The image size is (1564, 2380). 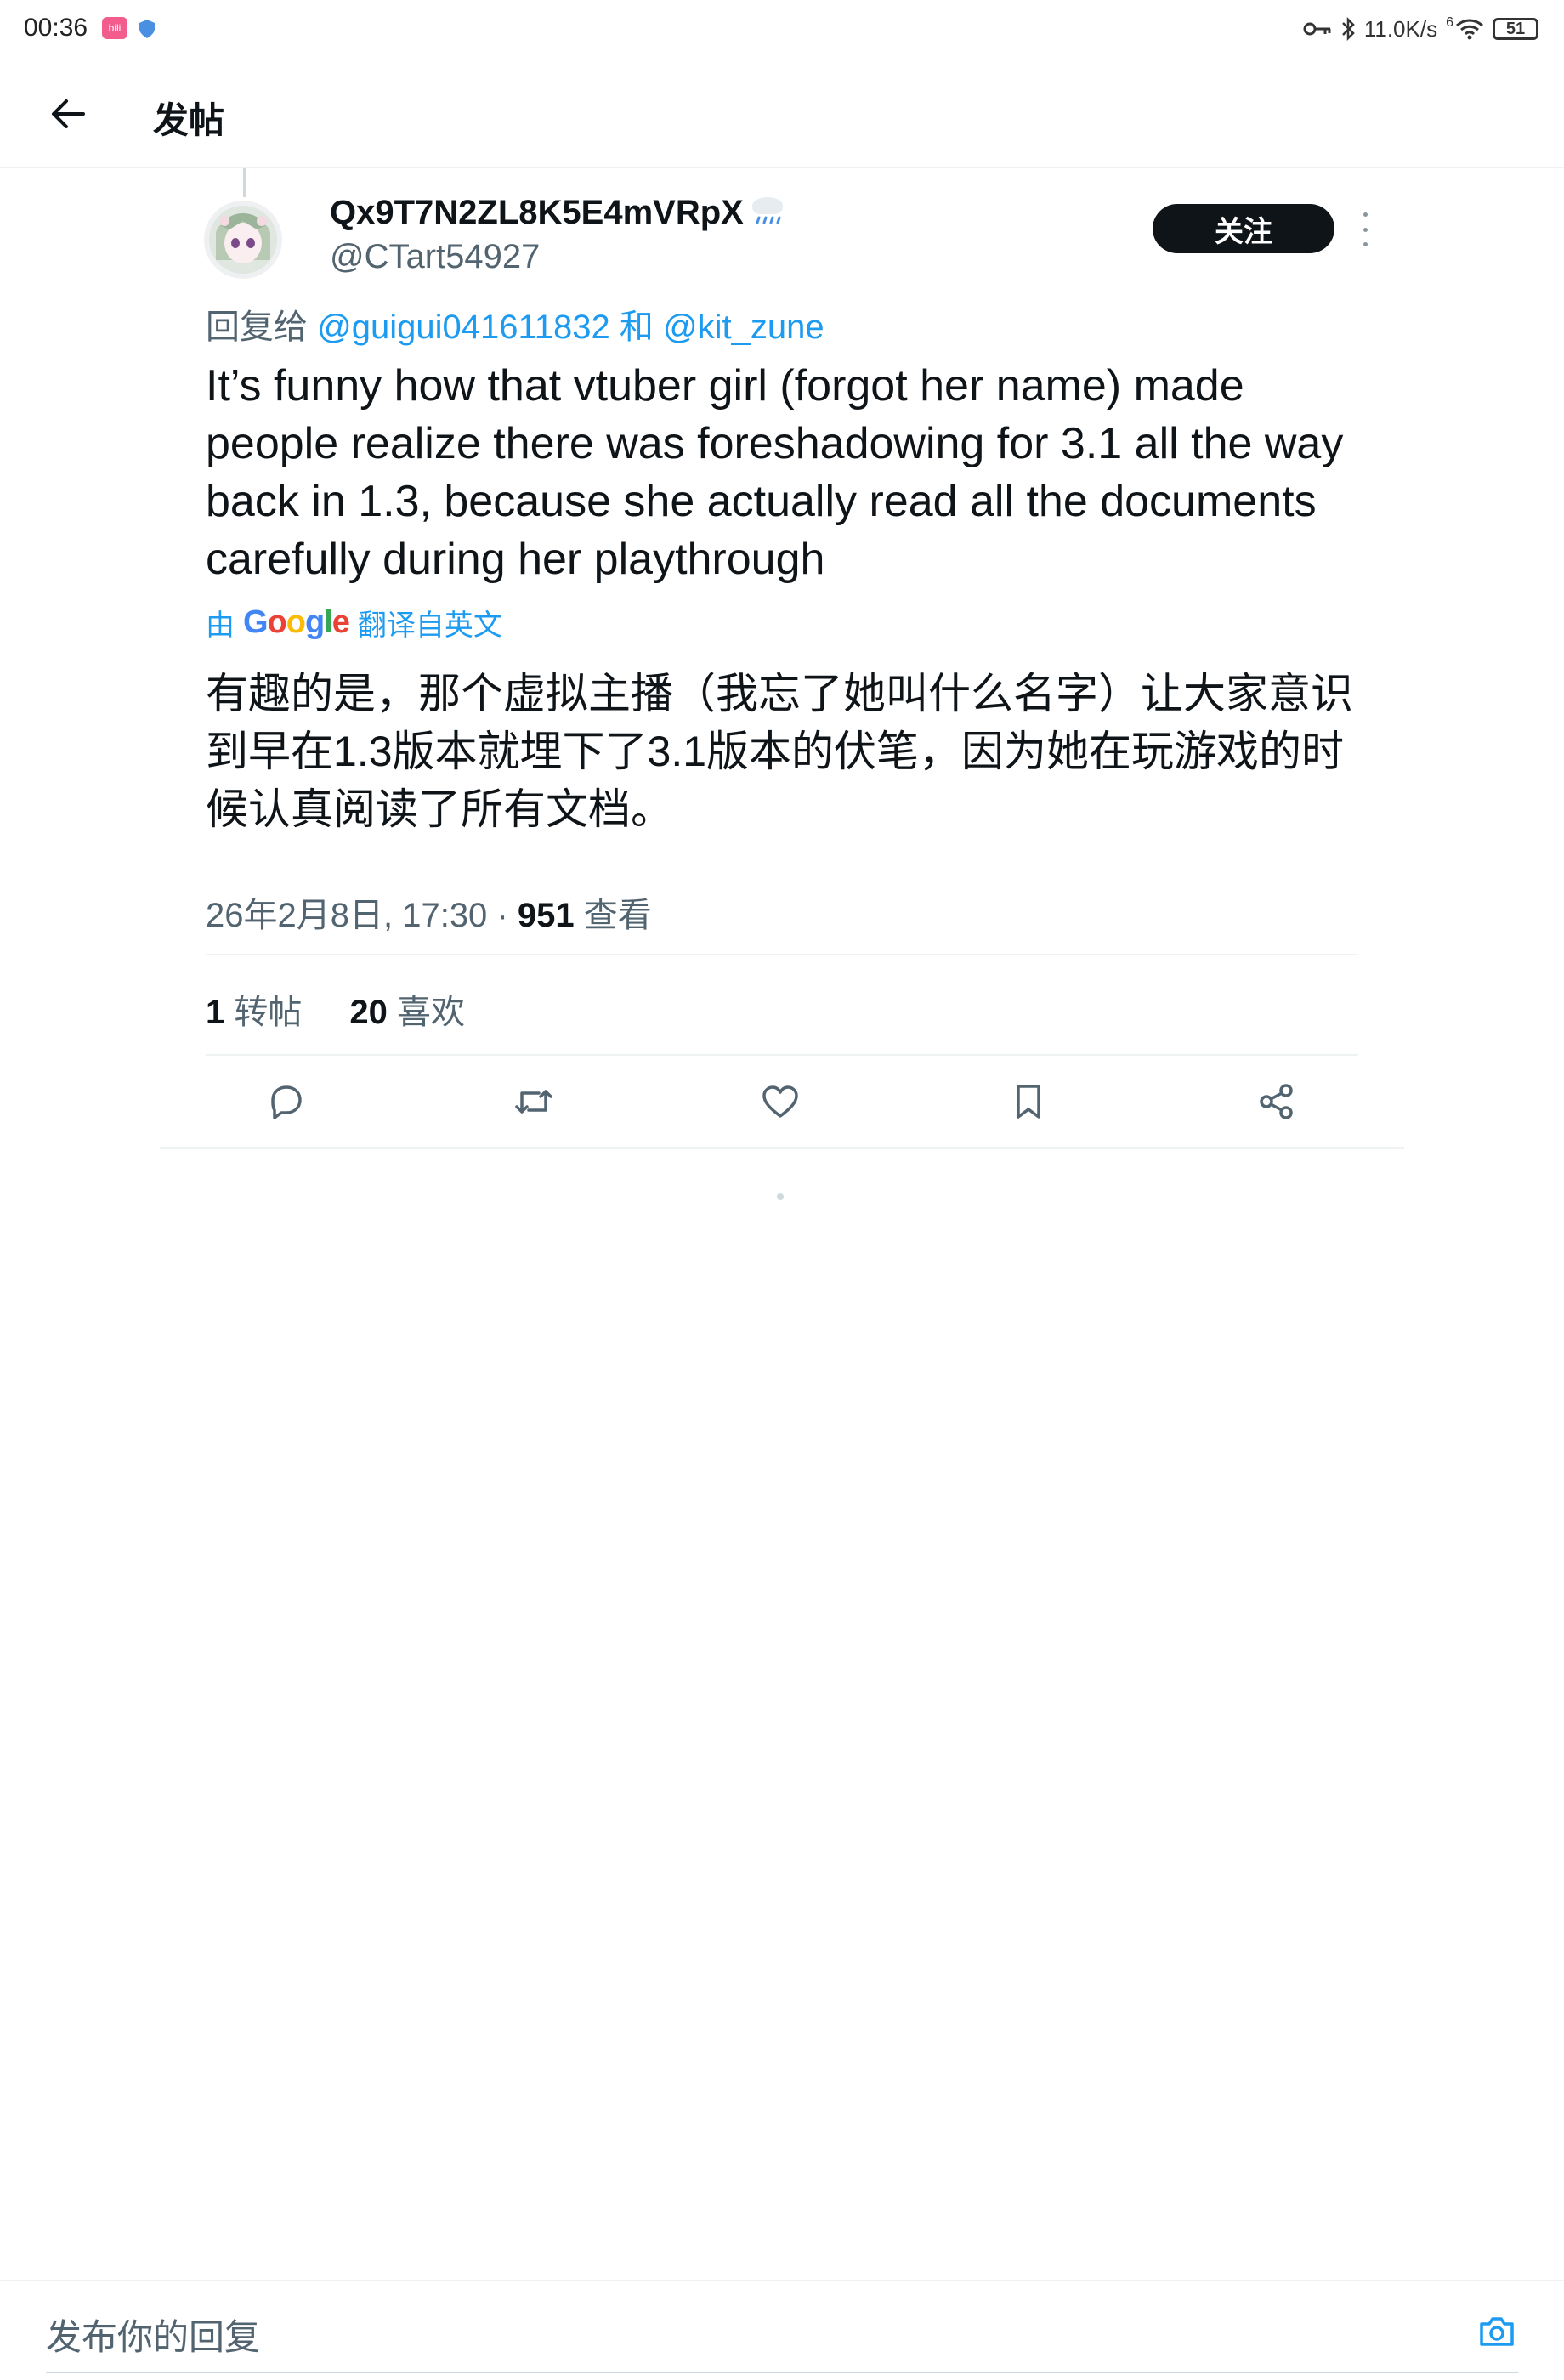 I want to click on translation-by: 由, so click(x=220, y=625).